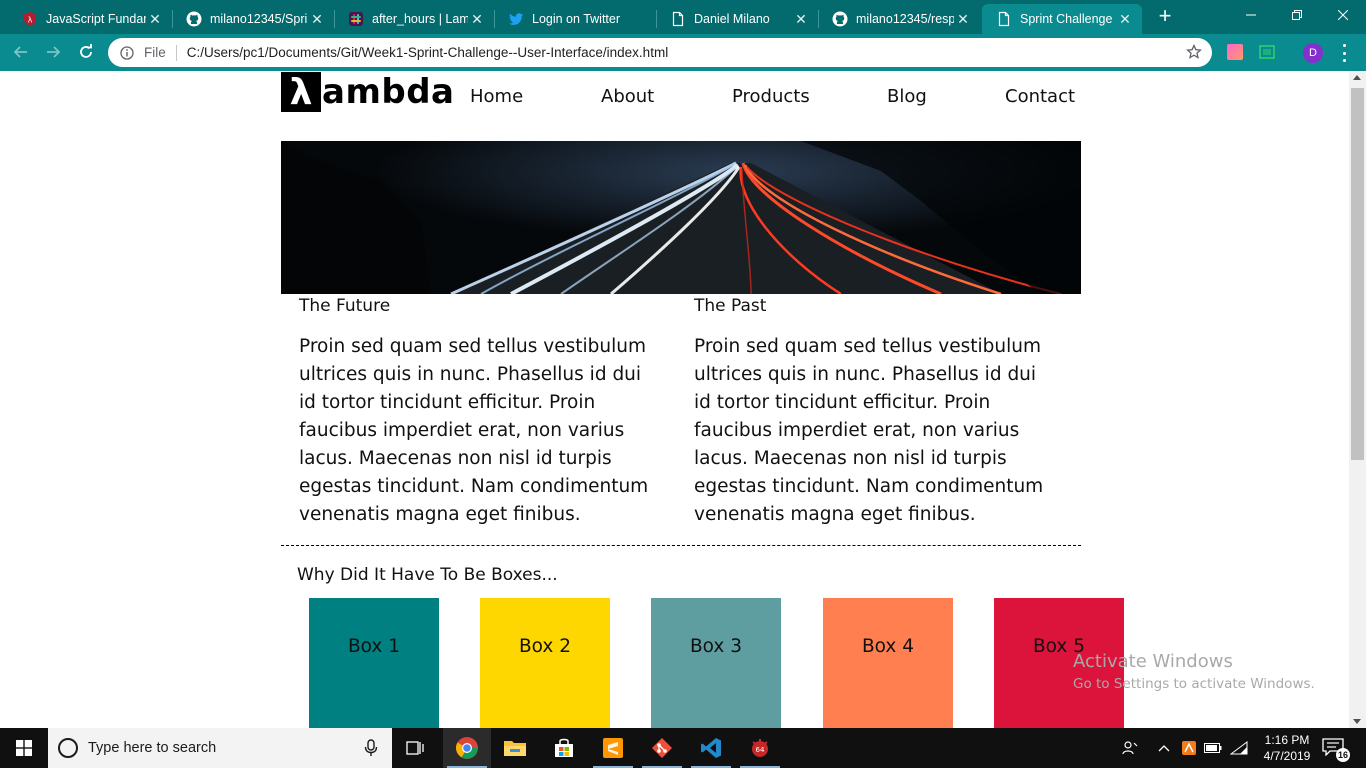  I want to click on minimize-button, so click(1251, 15).